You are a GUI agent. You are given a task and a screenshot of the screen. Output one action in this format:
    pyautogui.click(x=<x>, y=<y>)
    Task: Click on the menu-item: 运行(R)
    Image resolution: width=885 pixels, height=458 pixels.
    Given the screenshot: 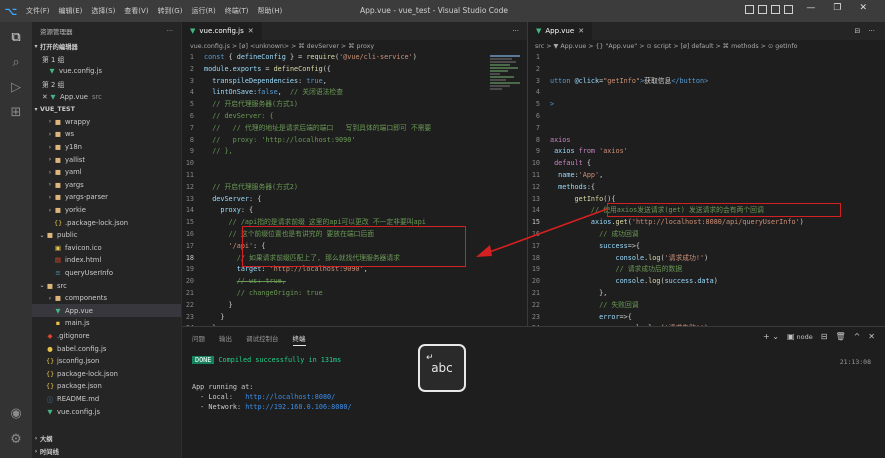 What is the action you would take?
    pyautogui.click(x=203, y=11)
    